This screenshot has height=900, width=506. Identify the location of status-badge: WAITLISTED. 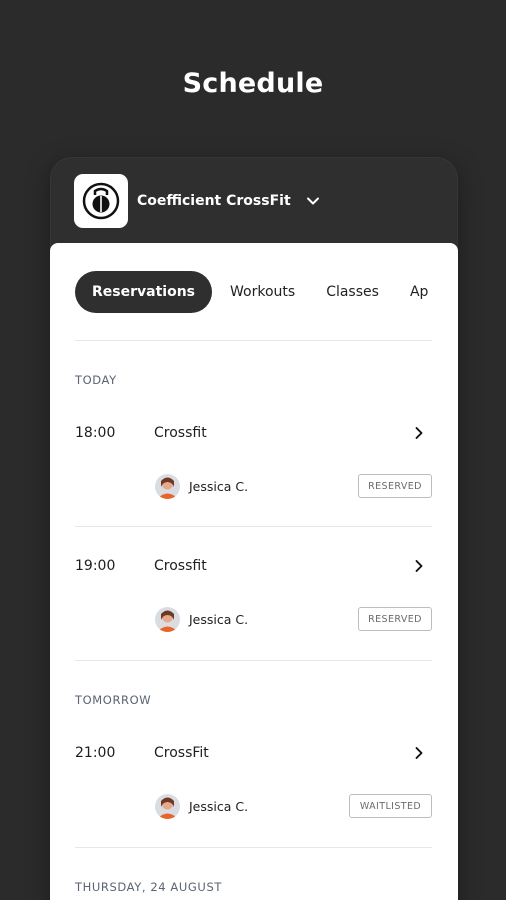
(390, 806).